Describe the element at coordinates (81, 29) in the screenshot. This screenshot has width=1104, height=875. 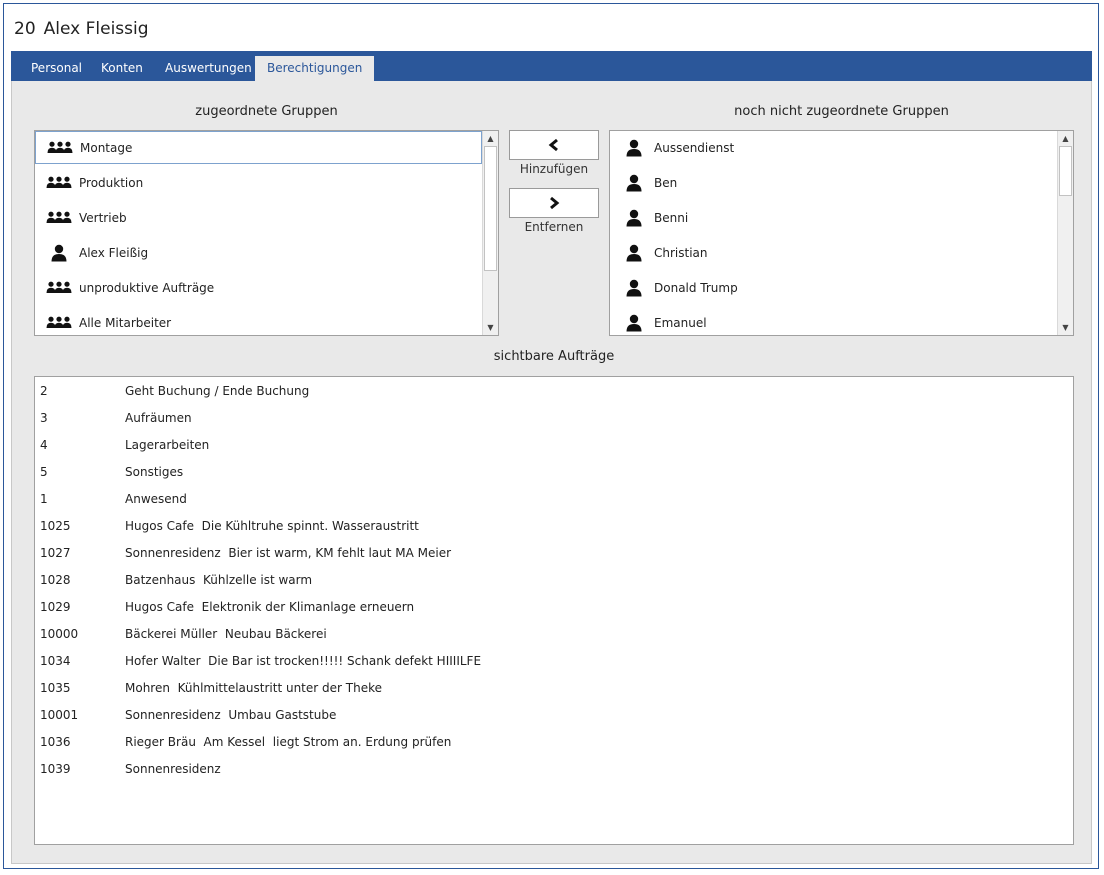
I see `page-title: 20 Alex Fleissig` at that location.